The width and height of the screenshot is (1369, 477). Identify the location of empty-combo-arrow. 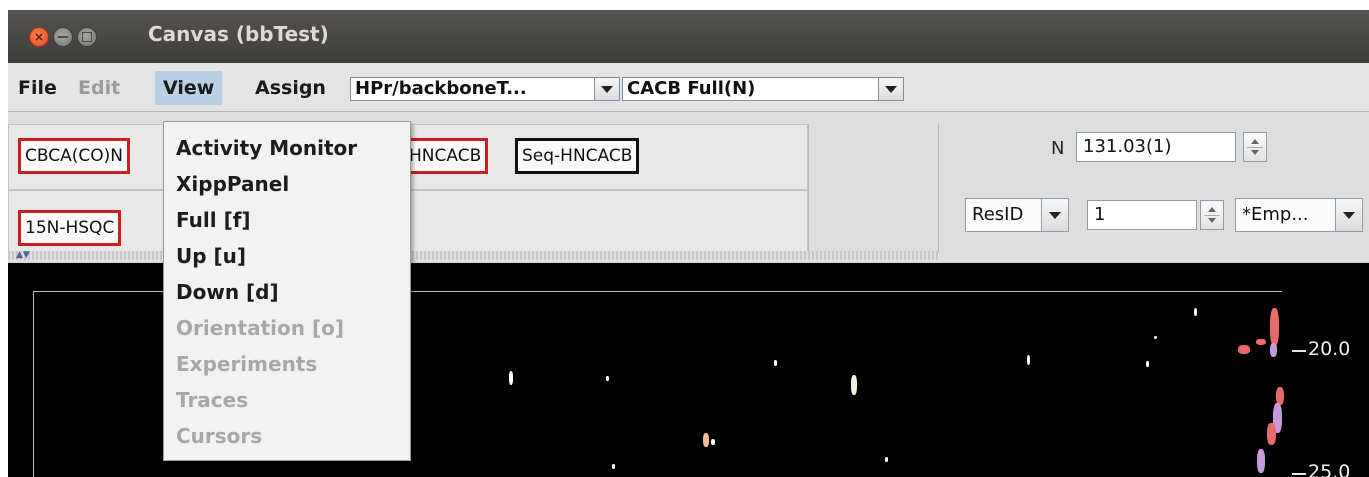
(1348, 215).